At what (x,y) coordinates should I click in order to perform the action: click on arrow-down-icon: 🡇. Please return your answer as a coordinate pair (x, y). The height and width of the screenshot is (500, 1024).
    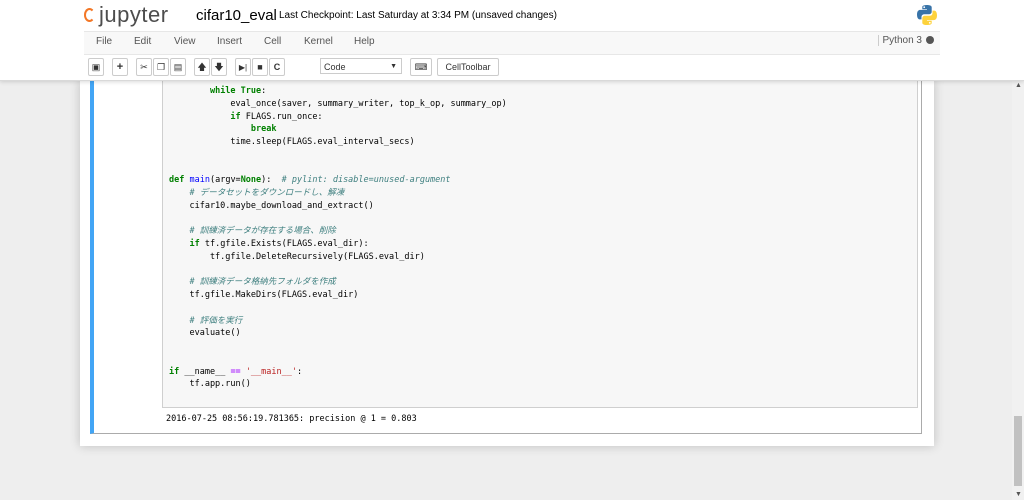
    Looking at the image, I should click on (219, 67).